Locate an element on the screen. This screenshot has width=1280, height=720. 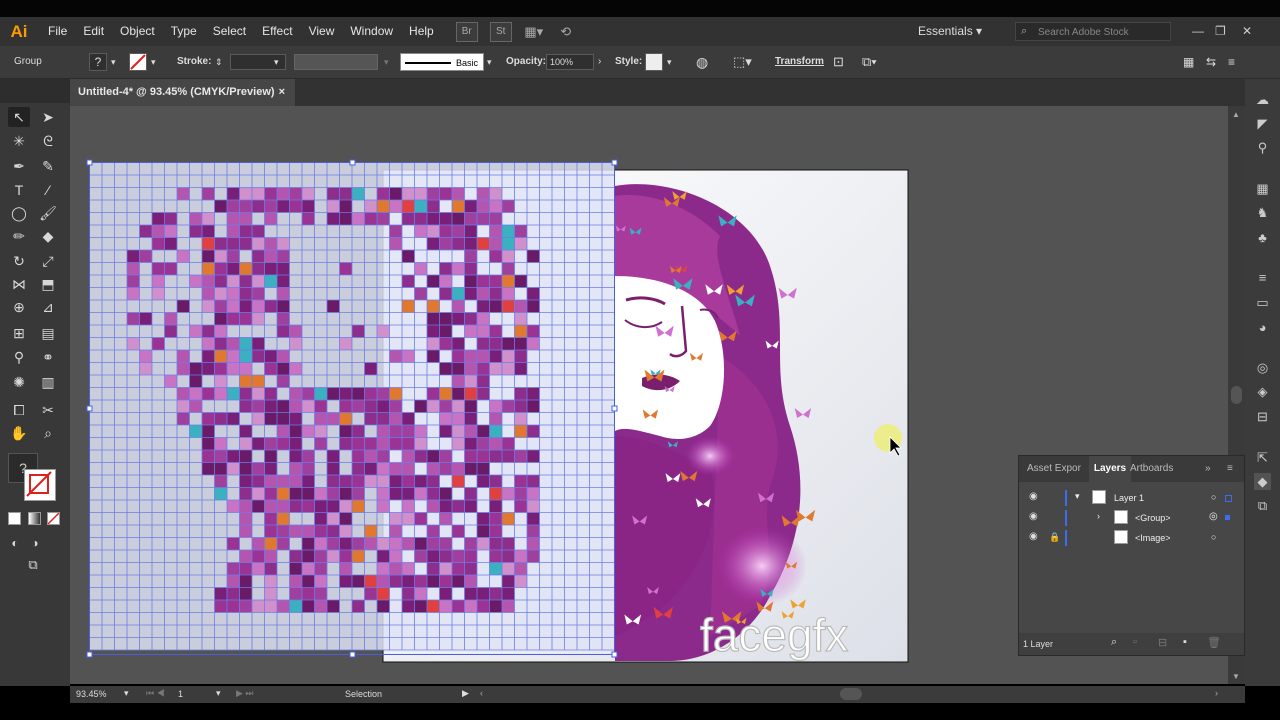
zoom-dropdown-icon: ▾ is located at coordinates (126, 693).